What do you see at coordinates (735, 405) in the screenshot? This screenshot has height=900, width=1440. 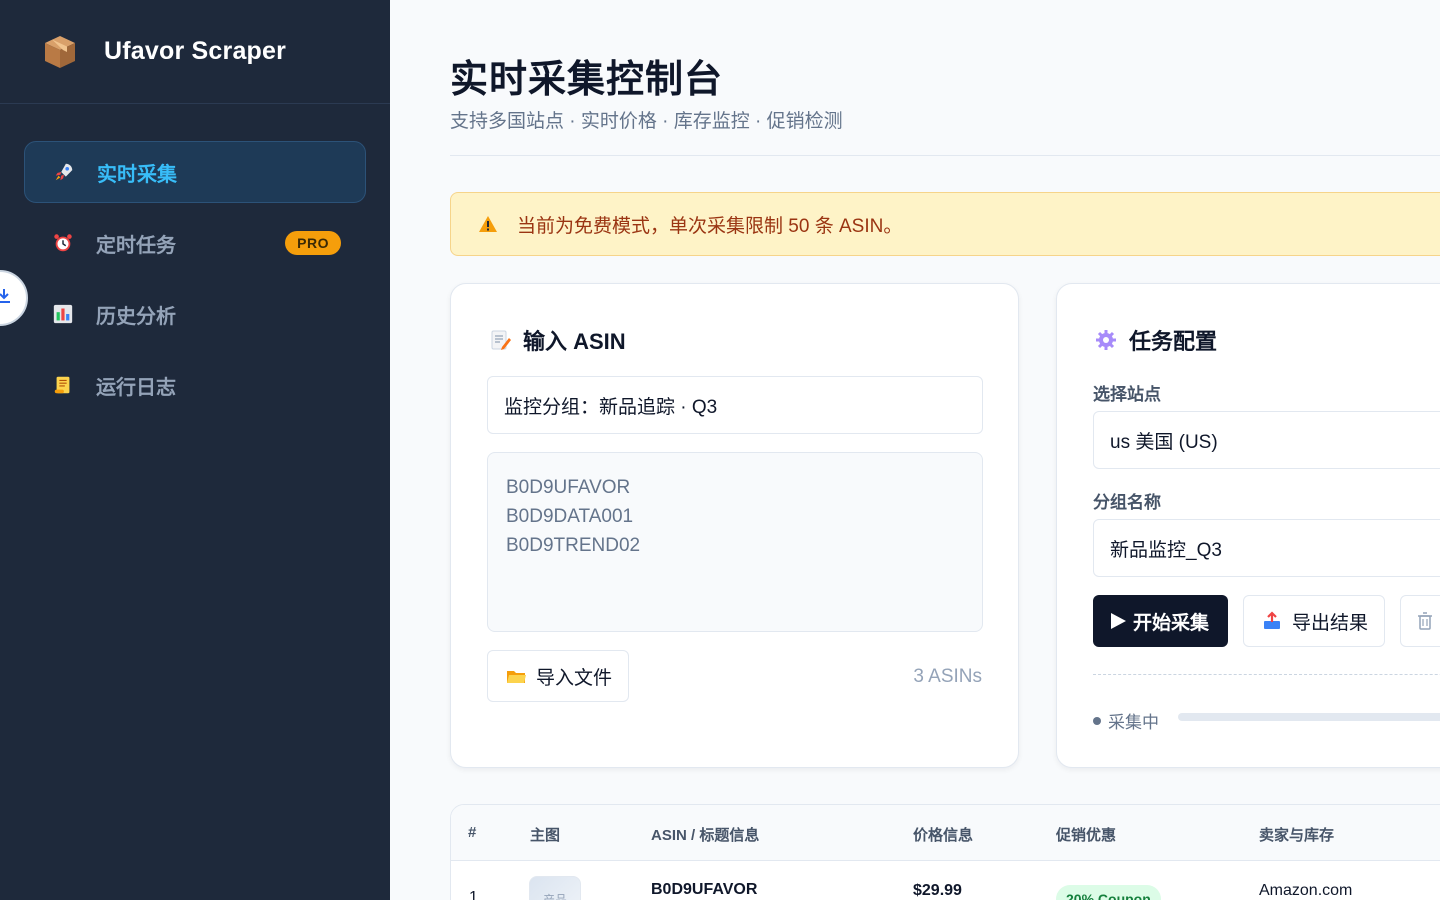 I see `monitor-group-input: 监控分组：新品追踪 · Q3` at bounding box center [735, 405].